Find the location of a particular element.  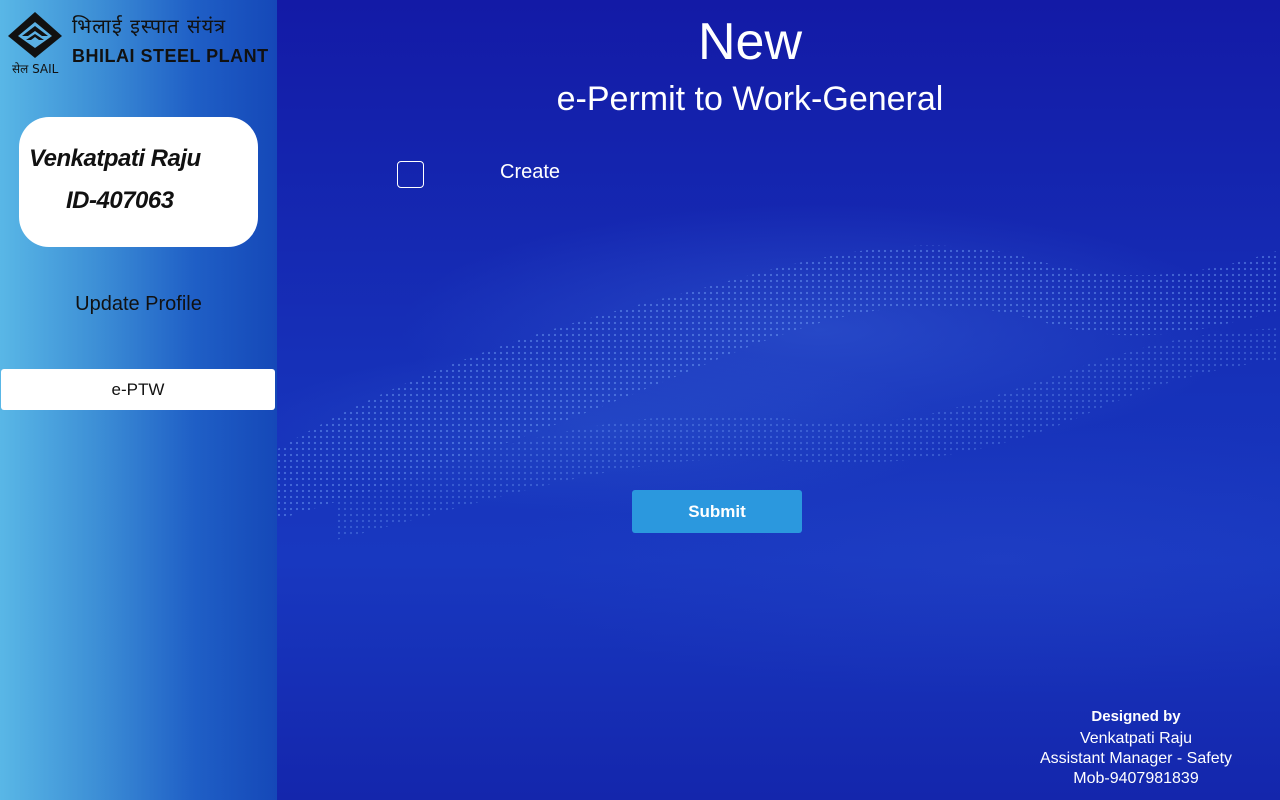

sail-text: सेल SAIL is located at coordinates (35, 69).